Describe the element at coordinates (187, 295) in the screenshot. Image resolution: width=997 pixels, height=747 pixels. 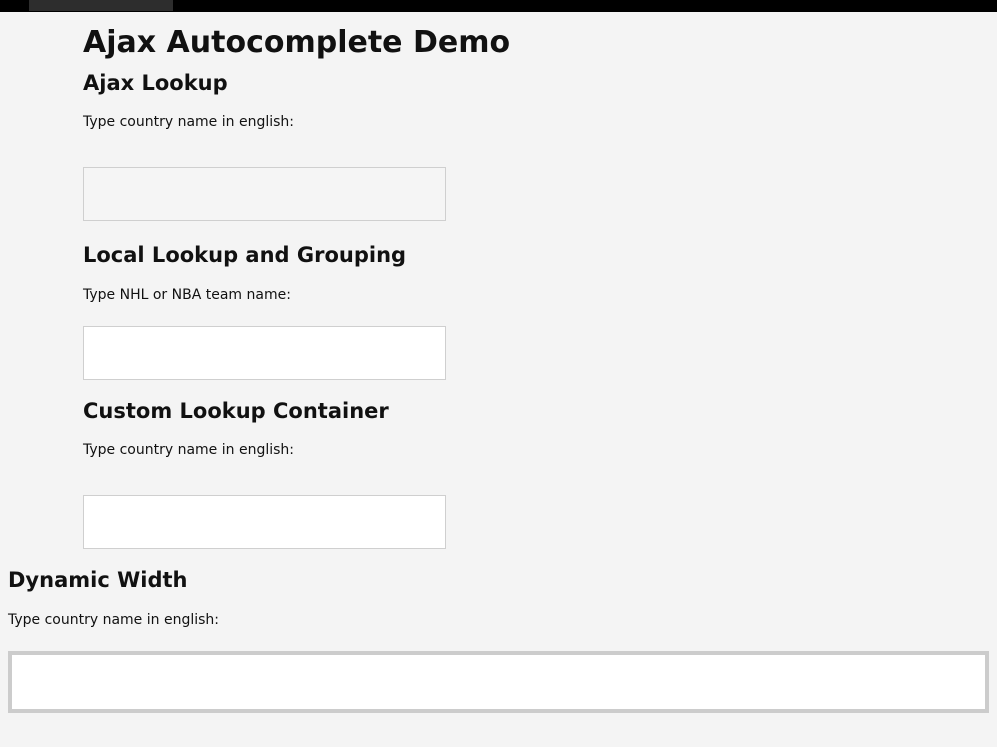
I see `local-lookup-label: Type NHL or NBA team name:` at that location.